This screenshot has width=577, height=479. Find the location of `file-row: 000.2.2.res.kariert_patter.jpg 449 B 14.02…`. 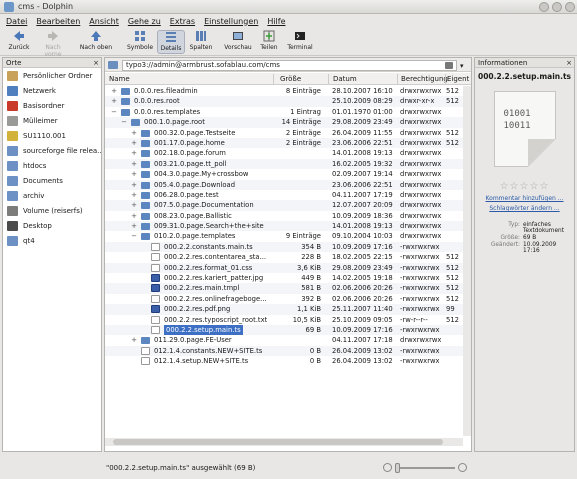

file-row: 000.2.2.res.kariert_patter.jpg 449 B 14.02… is located at coordinates (284, 278).